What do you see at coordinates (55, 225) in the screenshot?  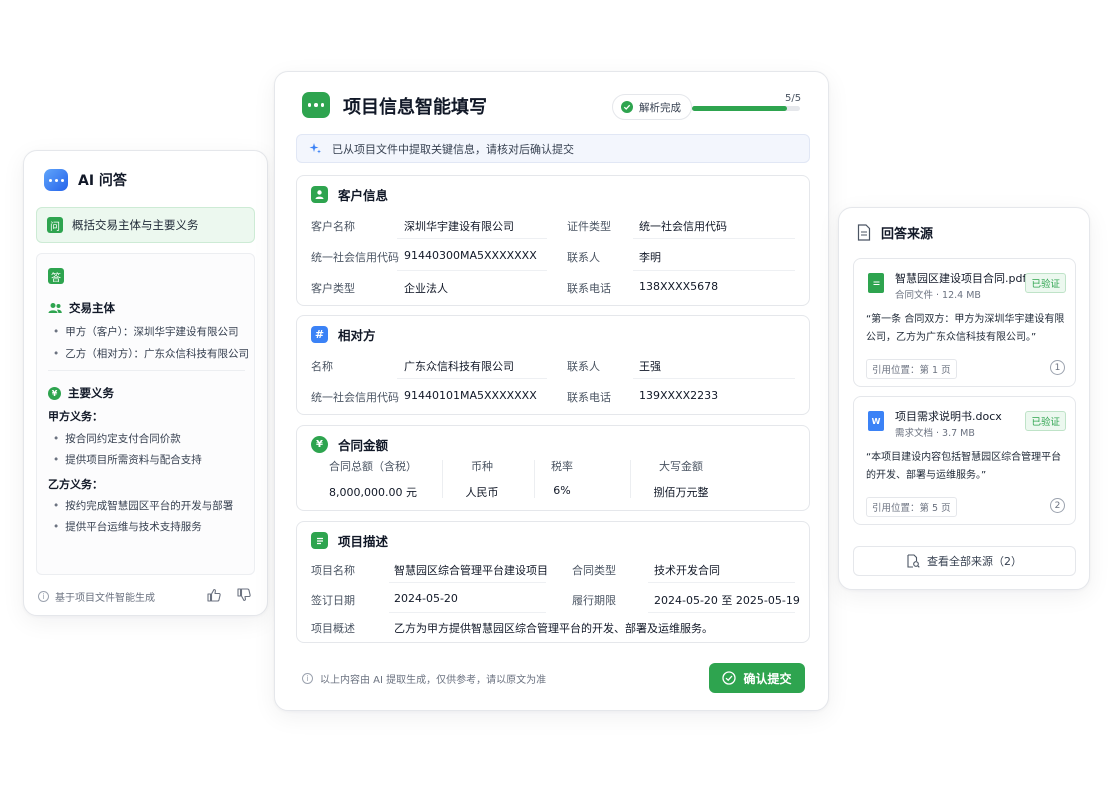 I see `question-tag: 问` at bounding box center [55, 225].